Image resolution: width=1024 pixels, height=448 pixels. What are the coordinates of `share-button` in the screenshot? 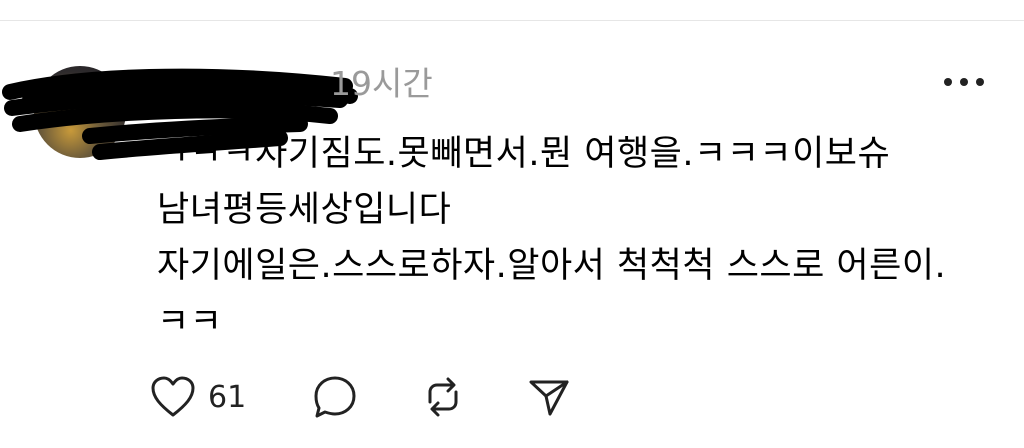 It's located at (549, 397).